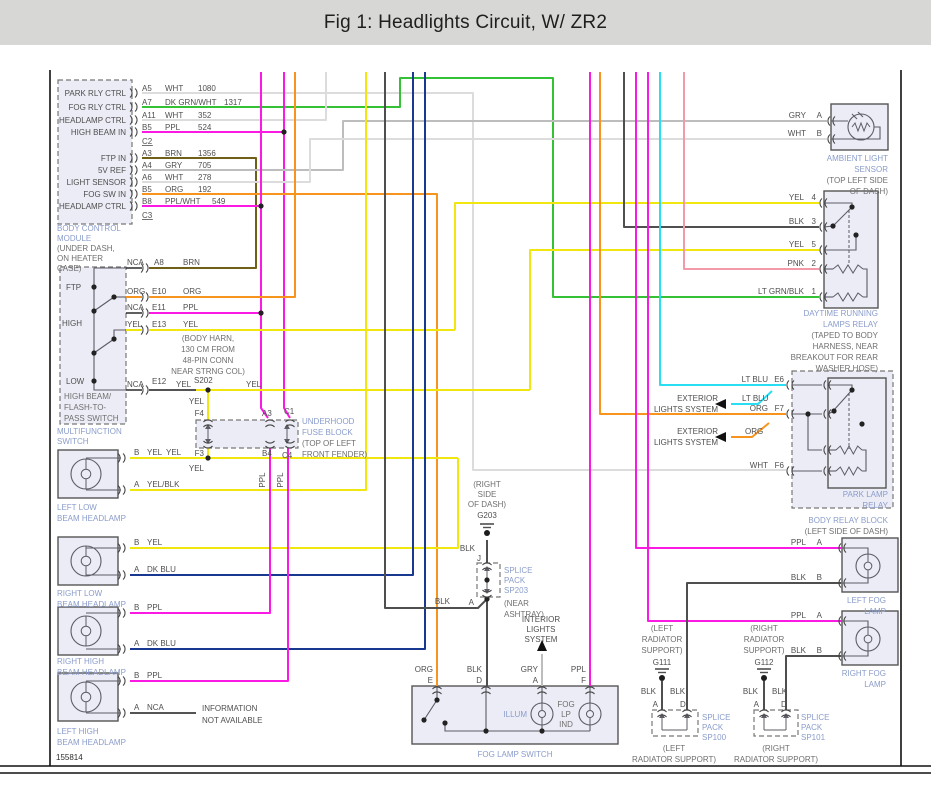 This screenshot has width=931, height=789. What do you see at coordinates (846, 346) in the screenshot?
I see `label-harness-near: HARNESS, NEAR` at bounding box center [846, 346].